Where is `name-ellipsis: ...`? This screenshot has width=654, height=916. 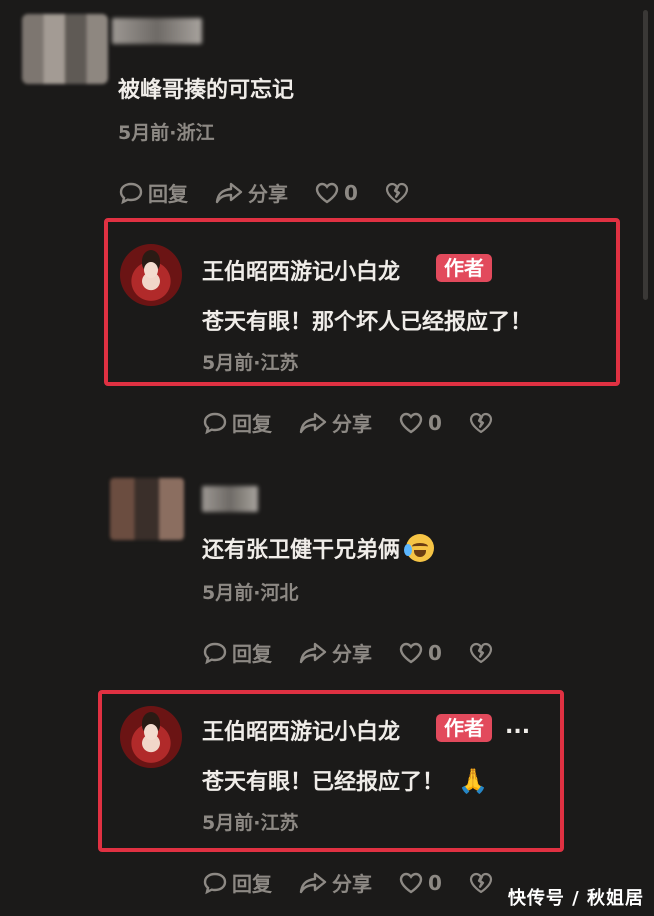 name-ellipsis: ... is located at coordinates (518, 726).